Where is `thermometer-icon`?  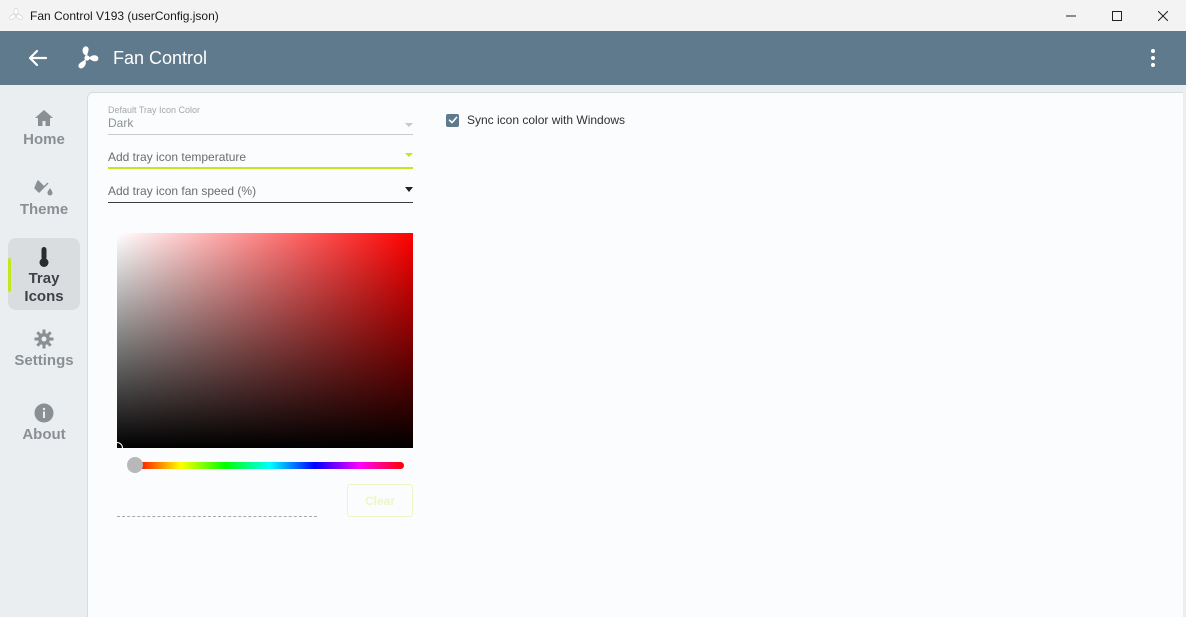 thermometer-icon is located at coordinates (44, 257).